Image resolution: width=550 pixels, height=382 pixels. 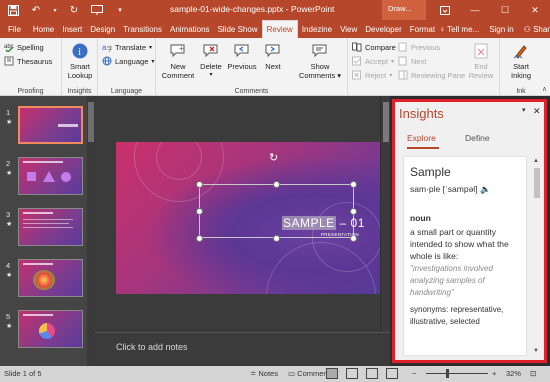 I want to click on slide-thumbnail: 5 ★, so click(x=47, y=333).